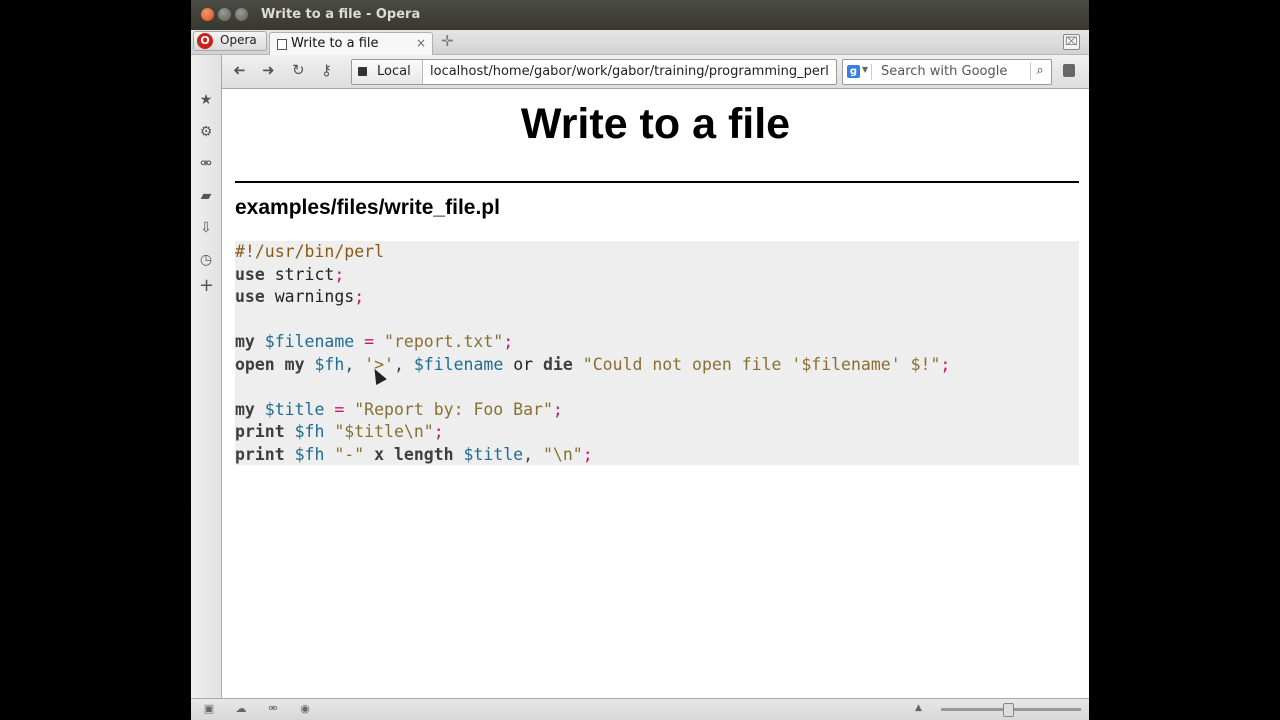 The width and height of the screenshot is (1280, 720). What do you see at coordinates (657, 182) in the screenshot?
I see `horizontal-rule` at bounding box center [657, 182].